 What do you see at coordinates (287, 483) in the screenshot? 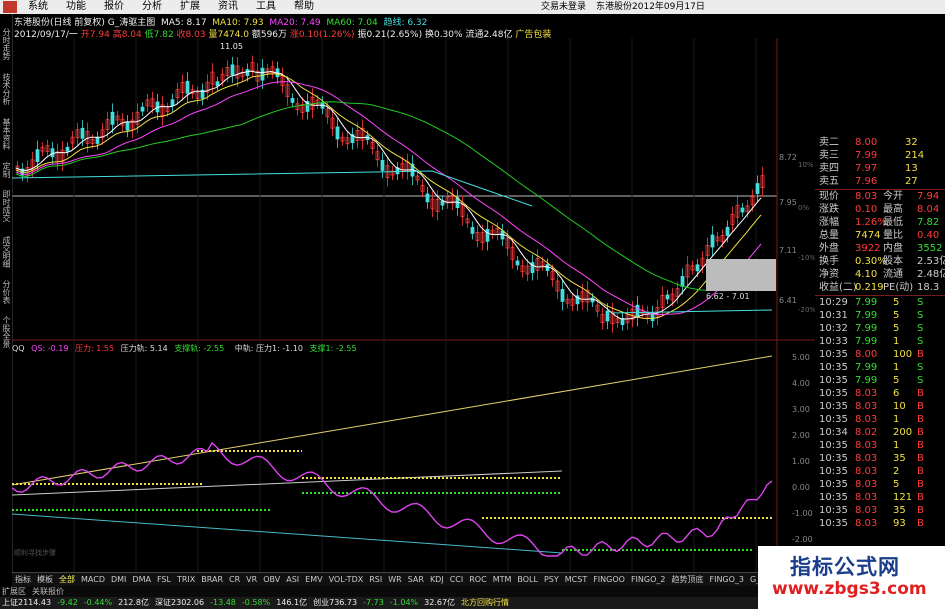
I see `mid-track` at bounding box center [287, 483].